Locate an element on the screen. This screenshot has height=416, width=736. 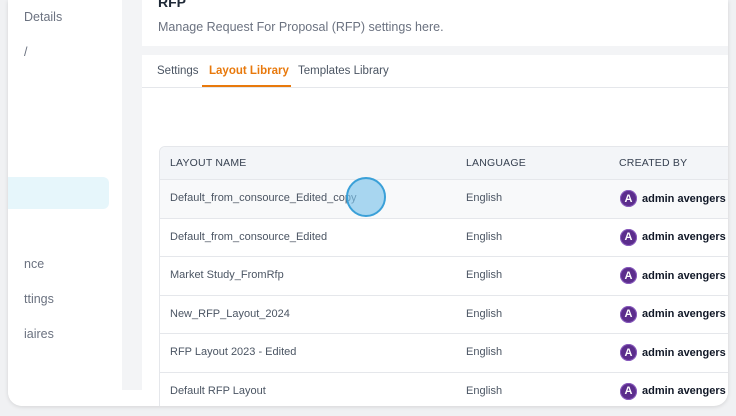
tab-settings: Settings is located at coordinates (178, 71).